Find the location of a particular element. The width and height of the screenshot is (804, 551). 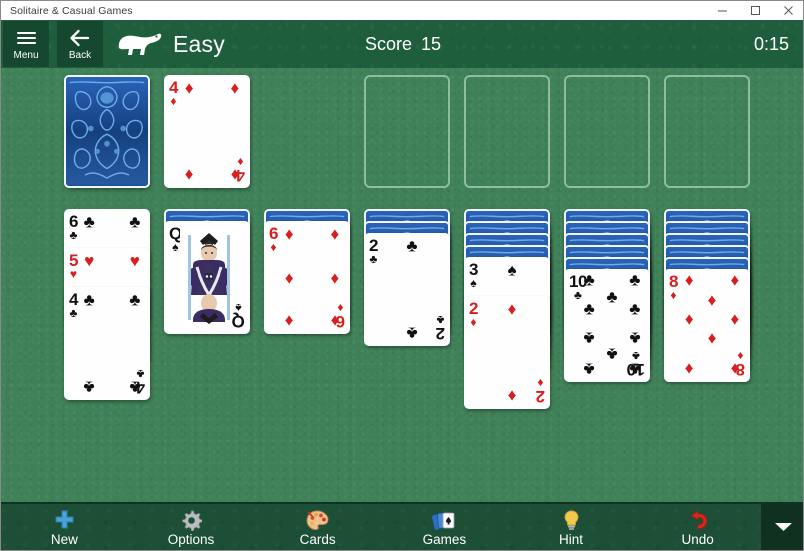

game-header: Menu Back Easy Score 15 0:15 is located at coordinates (402, 44).